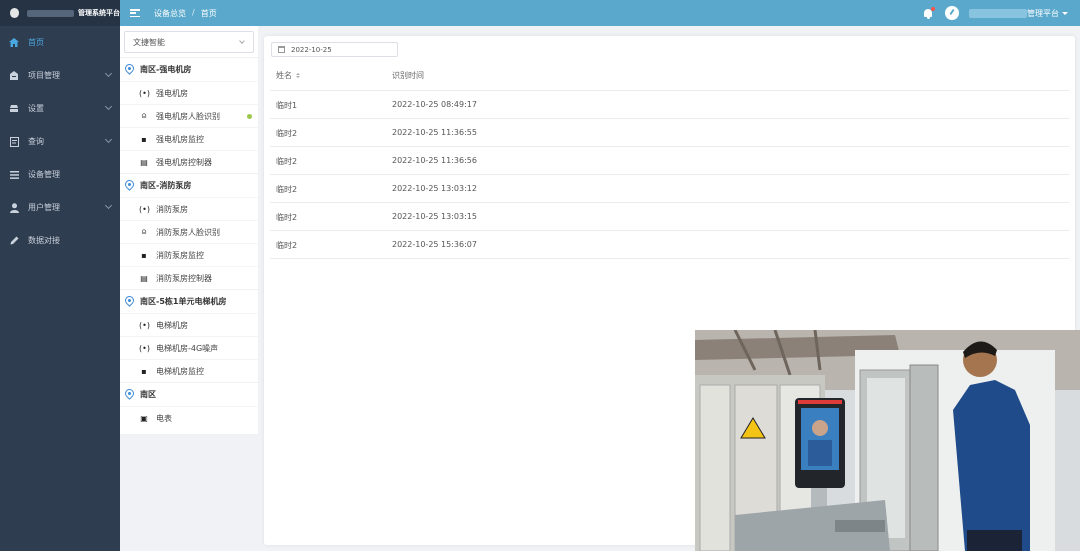 The image size is (1080, 551). Describe the element at coordinates (669, 75) in the screenshot. I see `table-header: 姓名 识别时间` at that location.